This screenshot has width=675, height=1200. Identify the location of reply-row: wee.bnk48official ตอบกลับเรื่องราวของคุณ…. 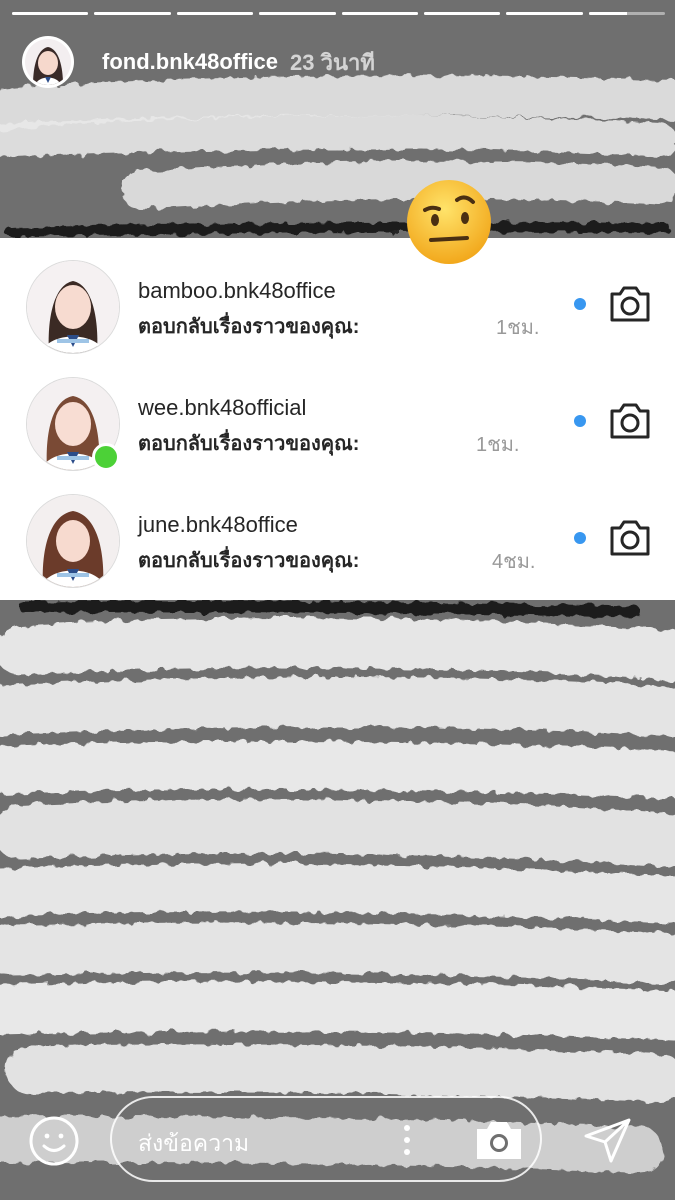
(337, 413).